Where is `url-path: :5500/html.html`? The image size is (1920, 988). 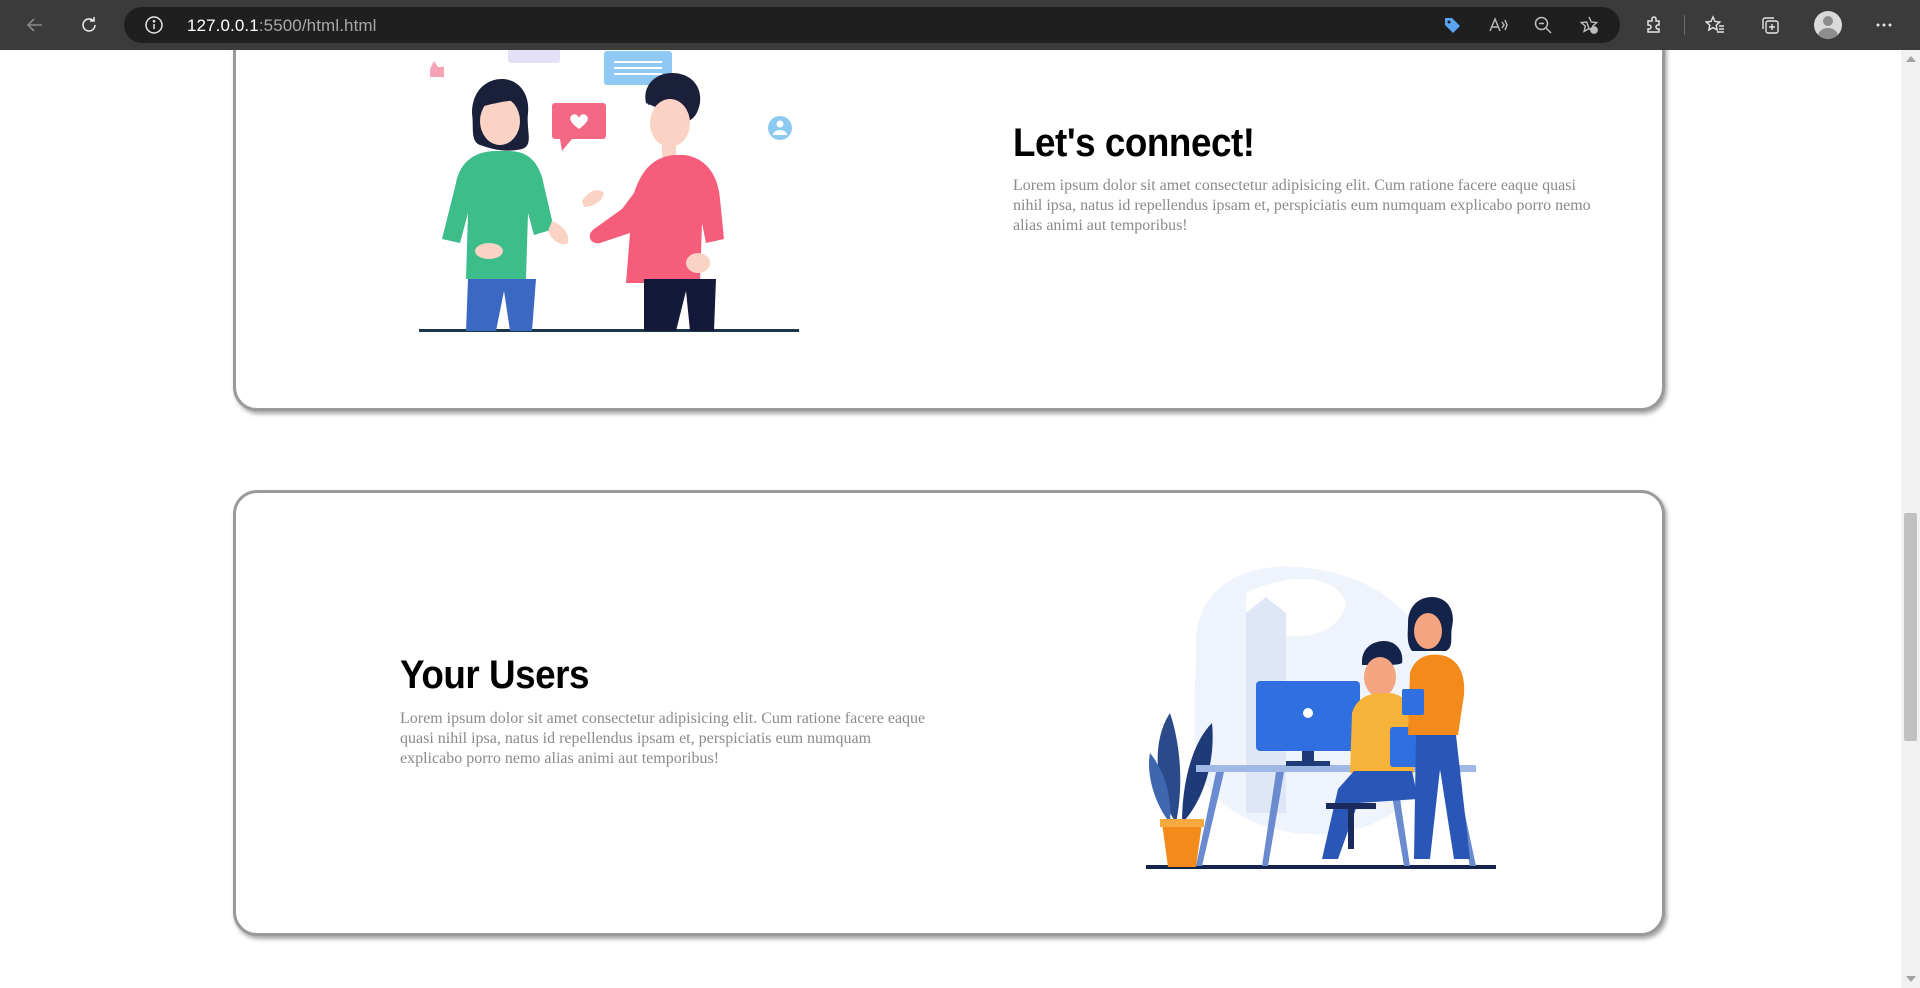
url-path: :5500/html.html is located at coordinates (317, 25).